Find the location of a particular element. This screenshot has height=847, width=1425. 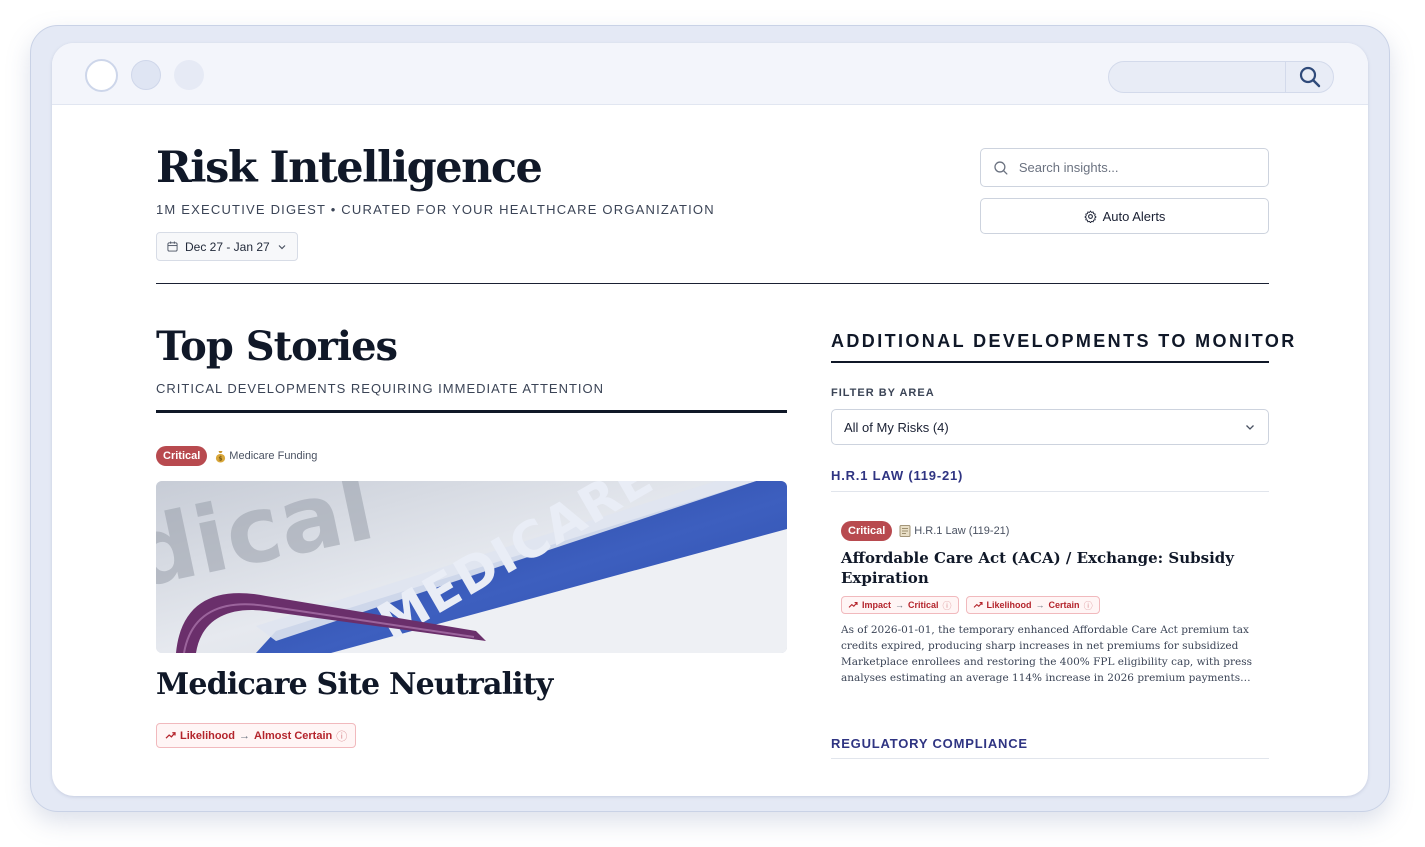

browser-search-field is located at coordinates (1221, 77).